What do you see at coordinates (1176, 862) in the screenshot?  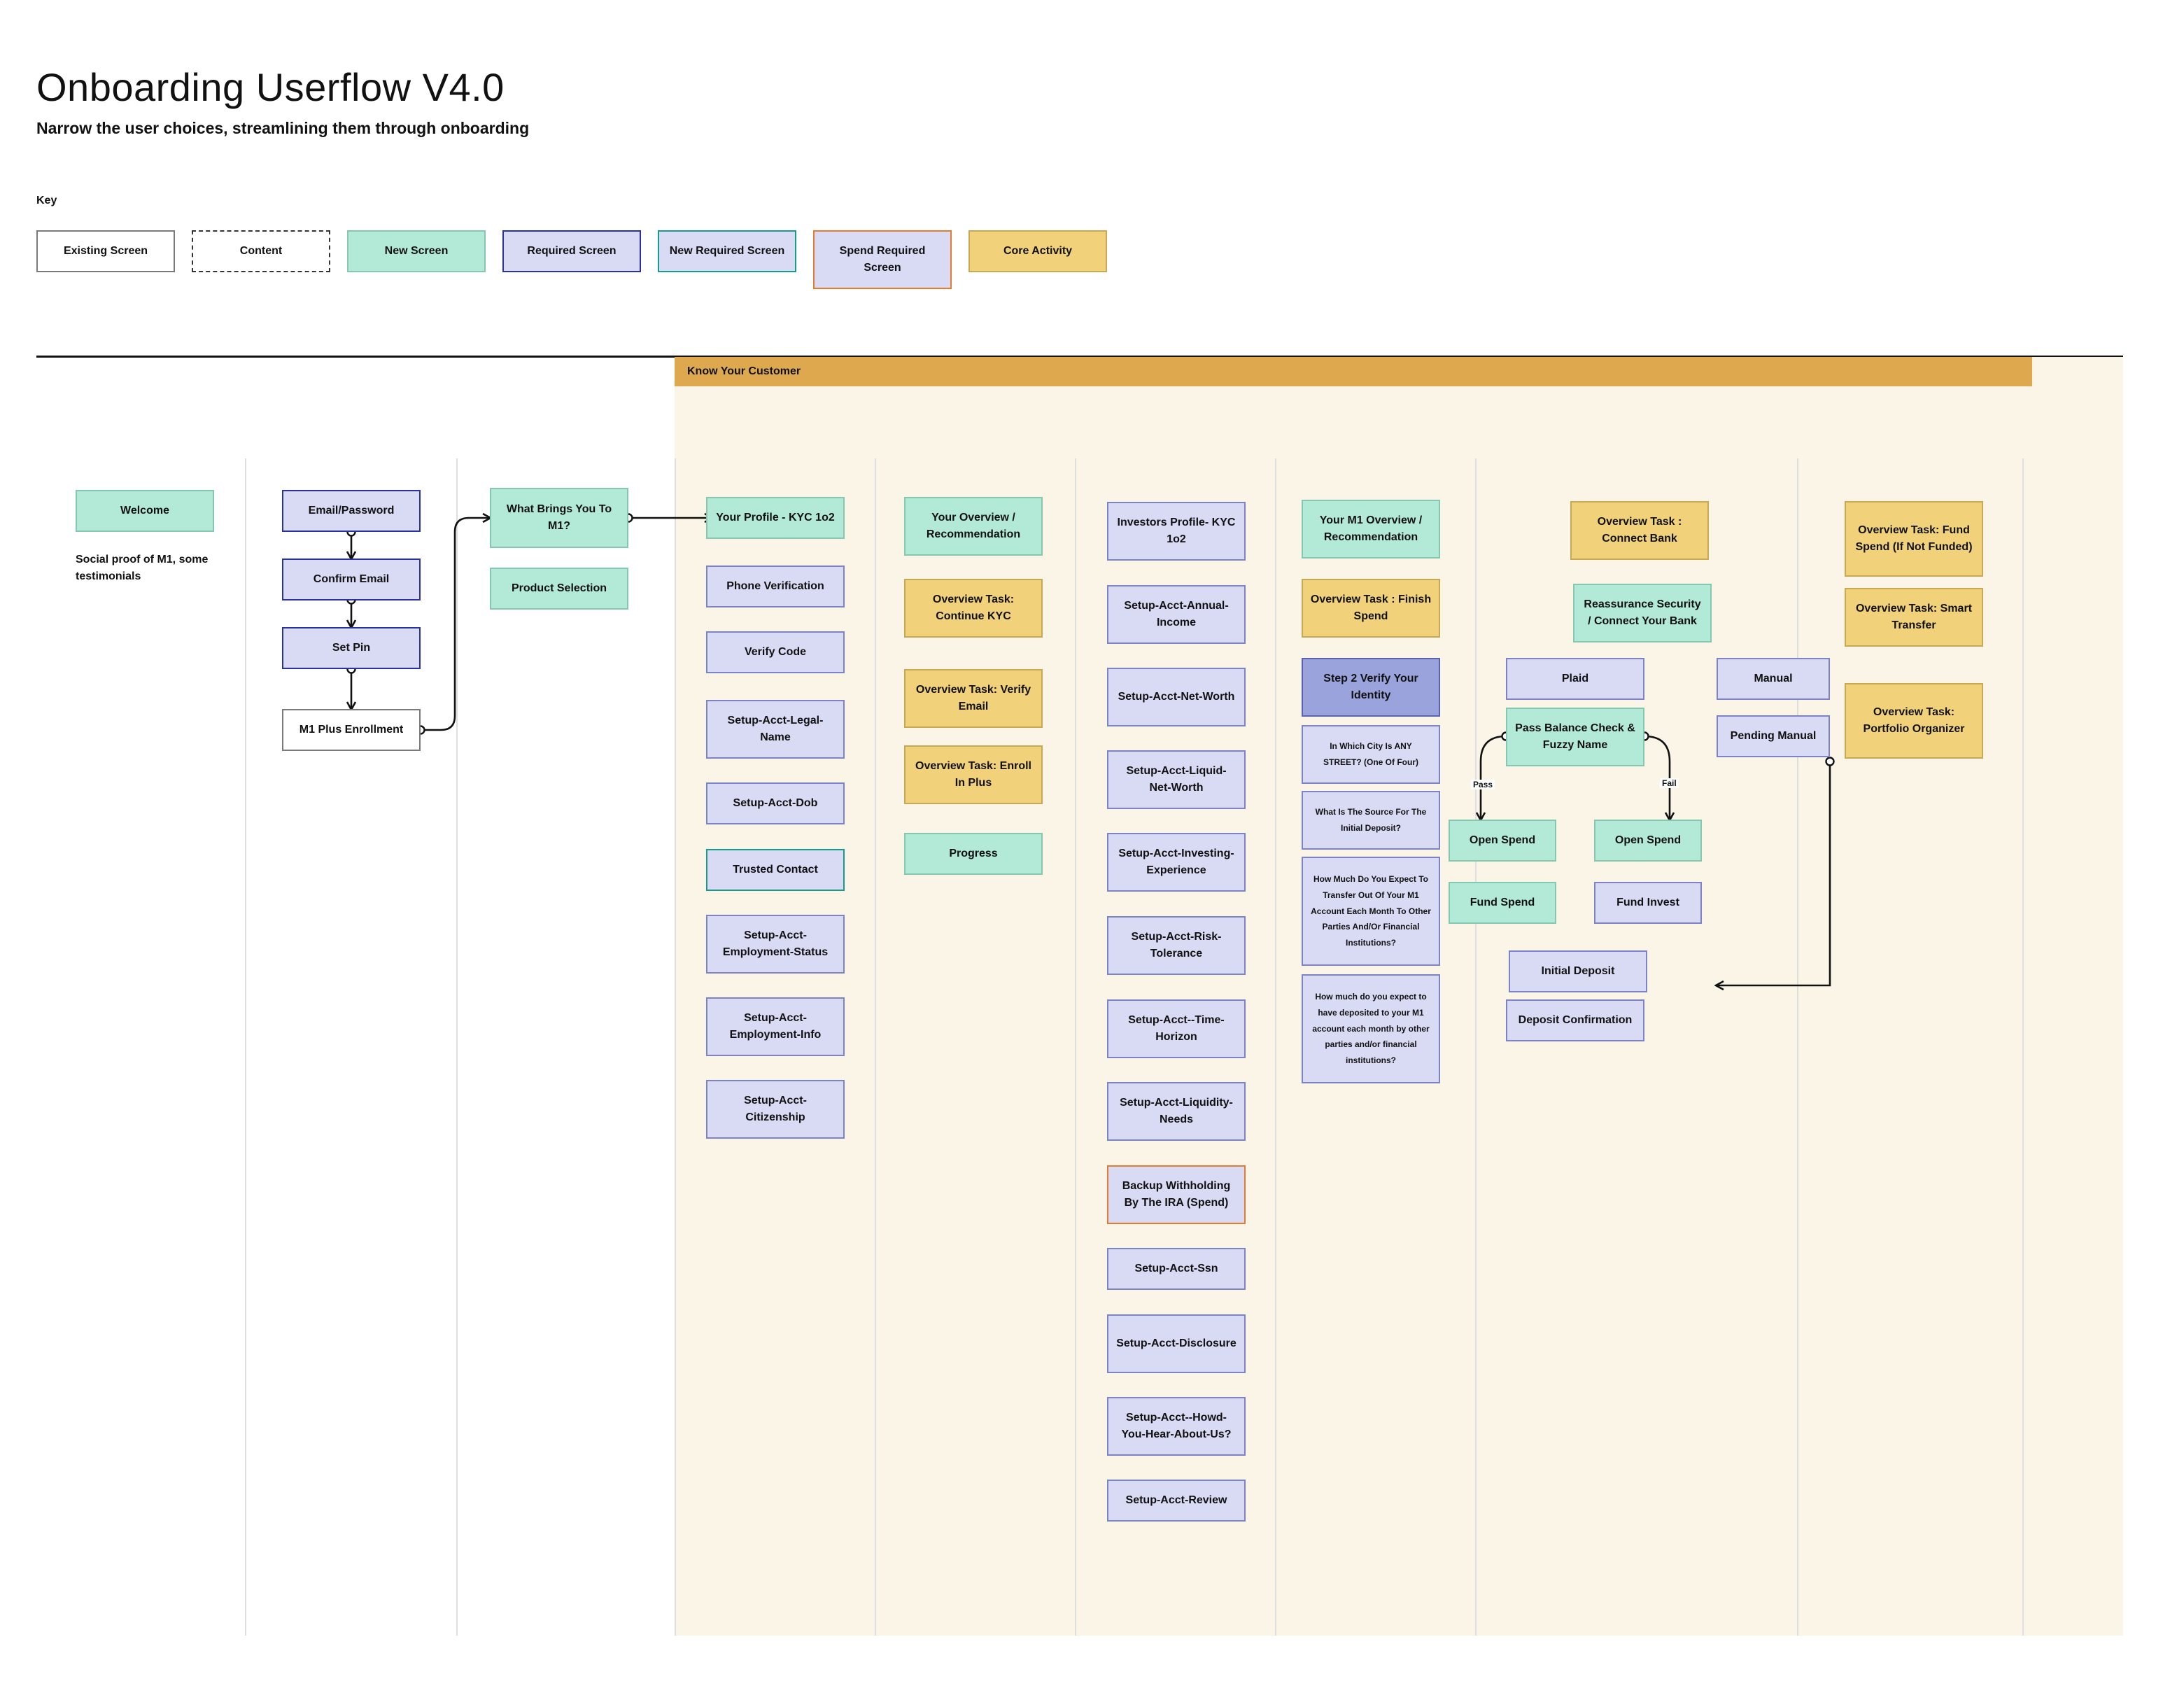 I see `setup-acct-investing-experience-screen: Setup-Acct-Investing-Experience` at bounding box center [1176, 862].